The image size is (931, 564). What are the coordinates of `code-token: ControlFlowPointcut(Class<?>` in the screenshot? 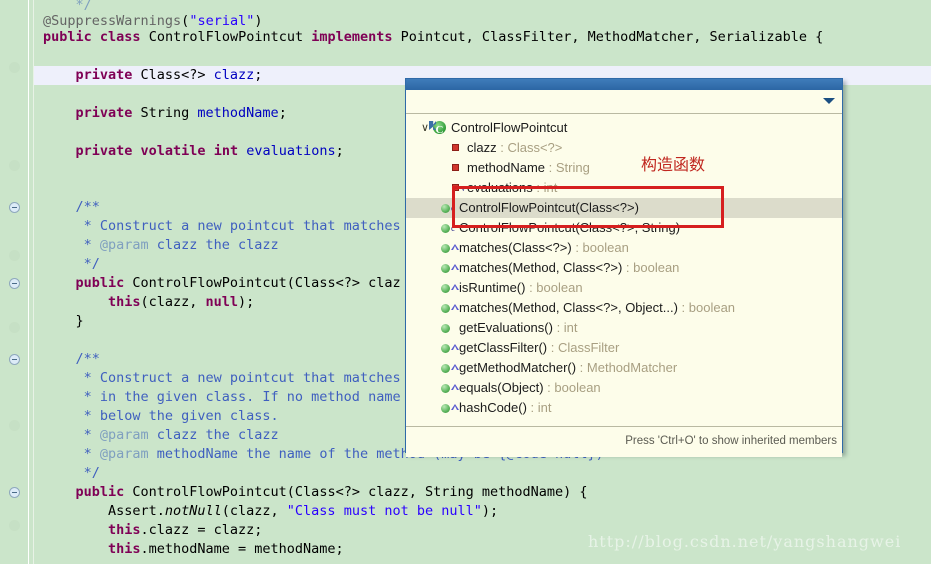 It's located at (246, 283).